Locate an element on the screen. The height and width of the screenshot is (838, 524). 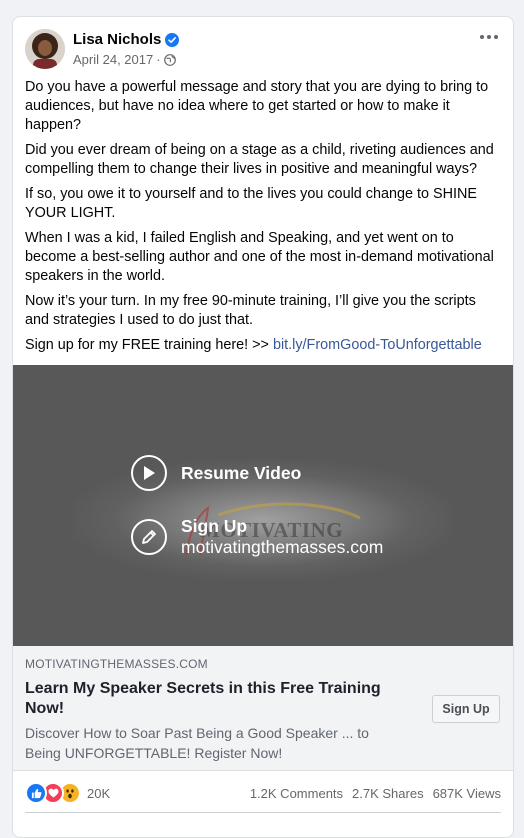
reaction-count: 20K is located at coordinates (99, 793).